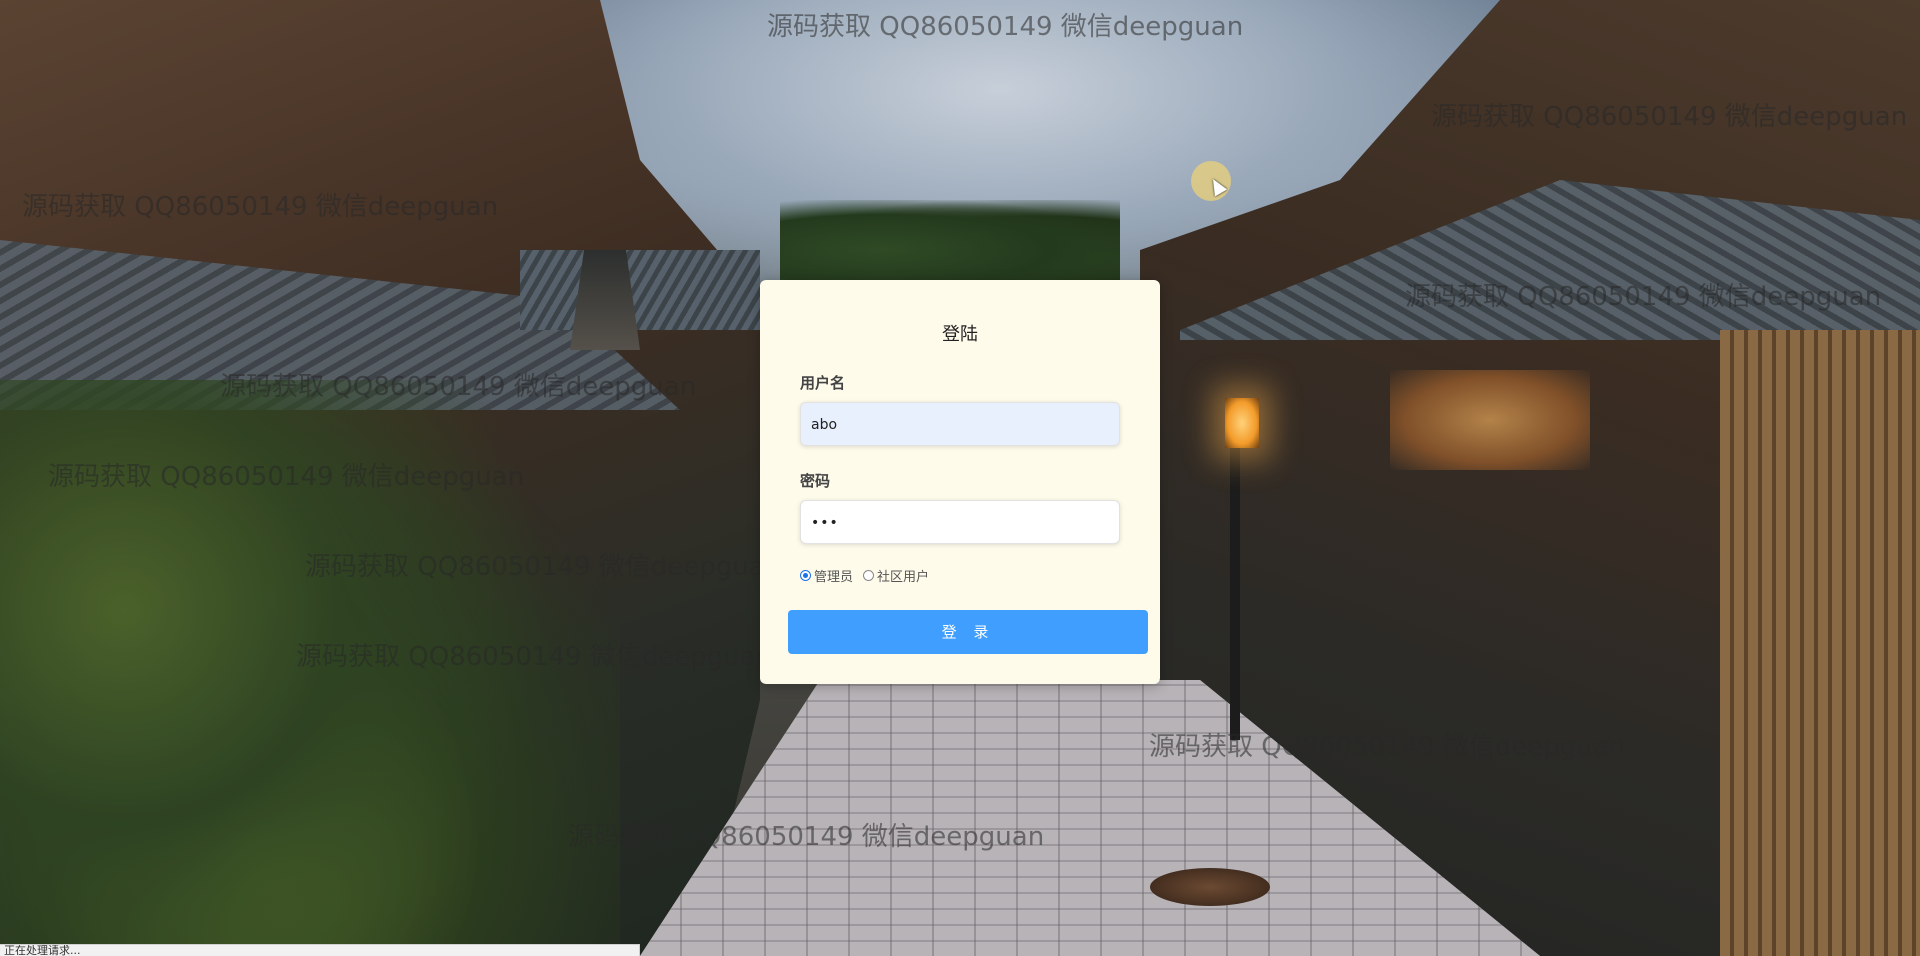  Describe the element at coordinates (960, 482) in the screenshot. I see `login-card: 登陆 用户名 abo 密码 ••• 管理员 社区用户 登 录` at that location.